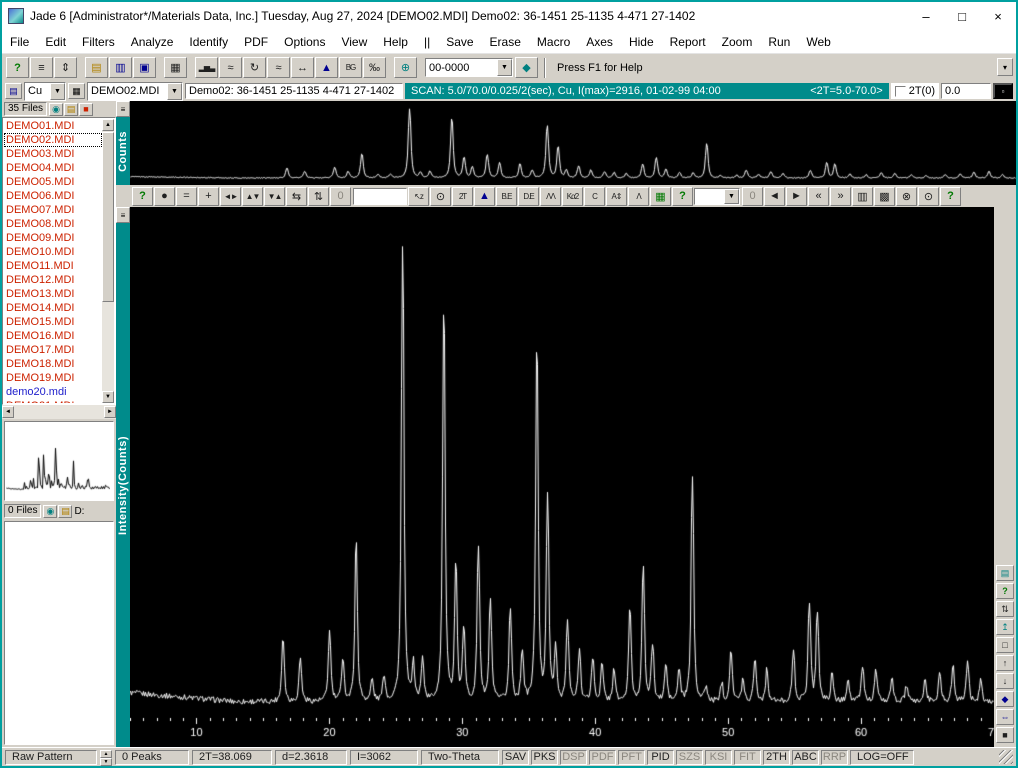  What do you see at coordinates (350, 67) in the screenshot?
I see `background-button: BG` at bounding box center [350, 67].